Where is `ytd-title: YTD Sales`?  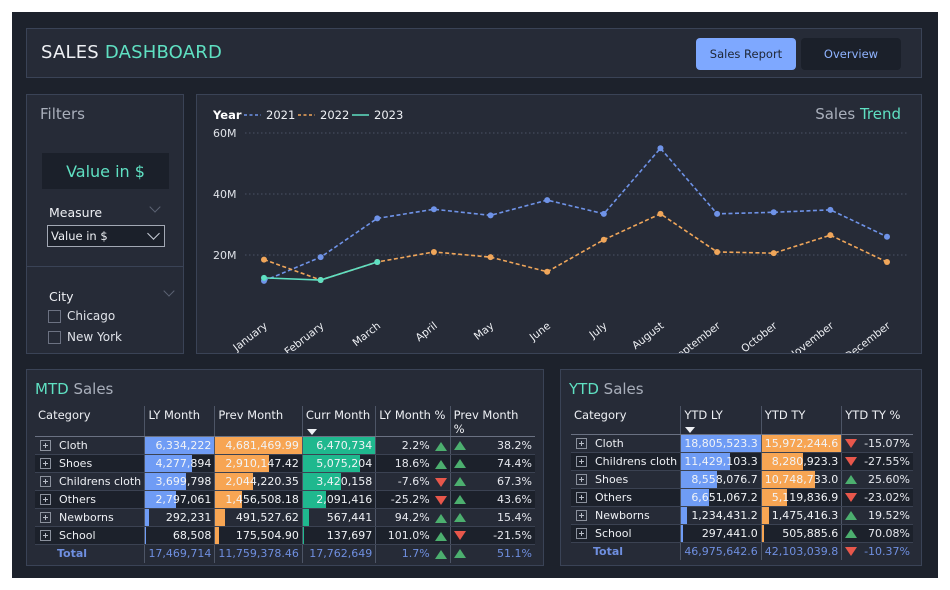
ytd-title: YTD Sales is located at coordinates (606, 389).